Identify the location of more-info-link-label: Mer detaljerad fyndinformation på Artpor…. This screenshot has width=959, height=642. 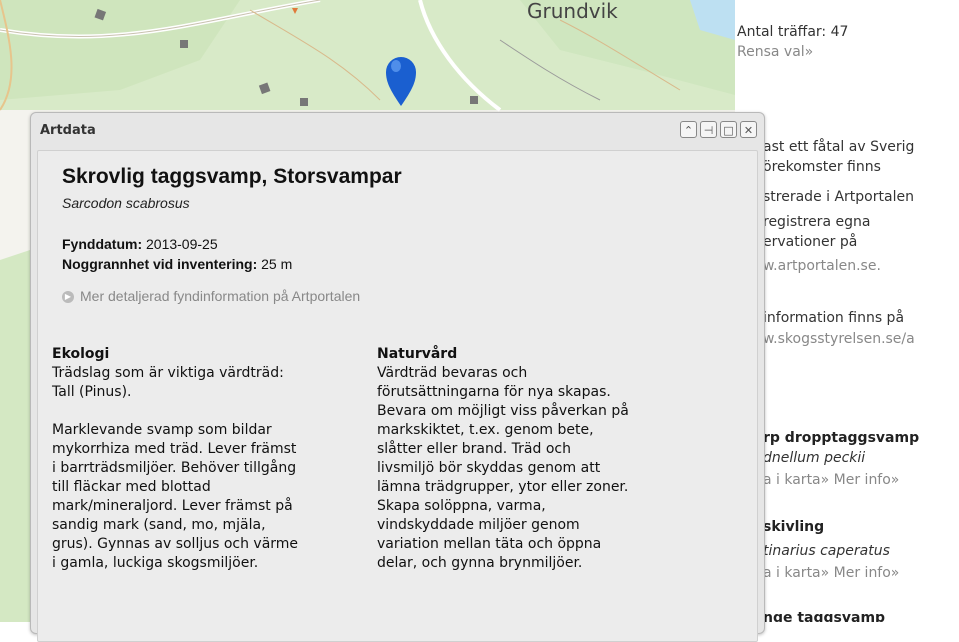
(220, 296).